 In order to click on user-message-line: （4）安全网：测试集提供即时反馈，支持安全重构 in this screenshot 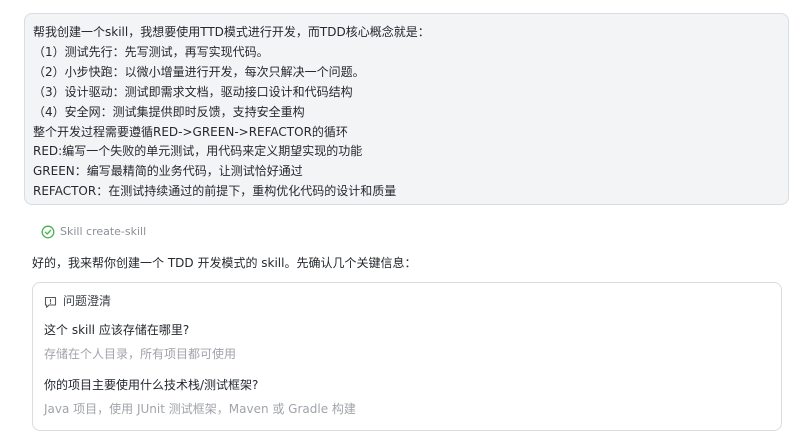, I will do `click(169, 111)`.